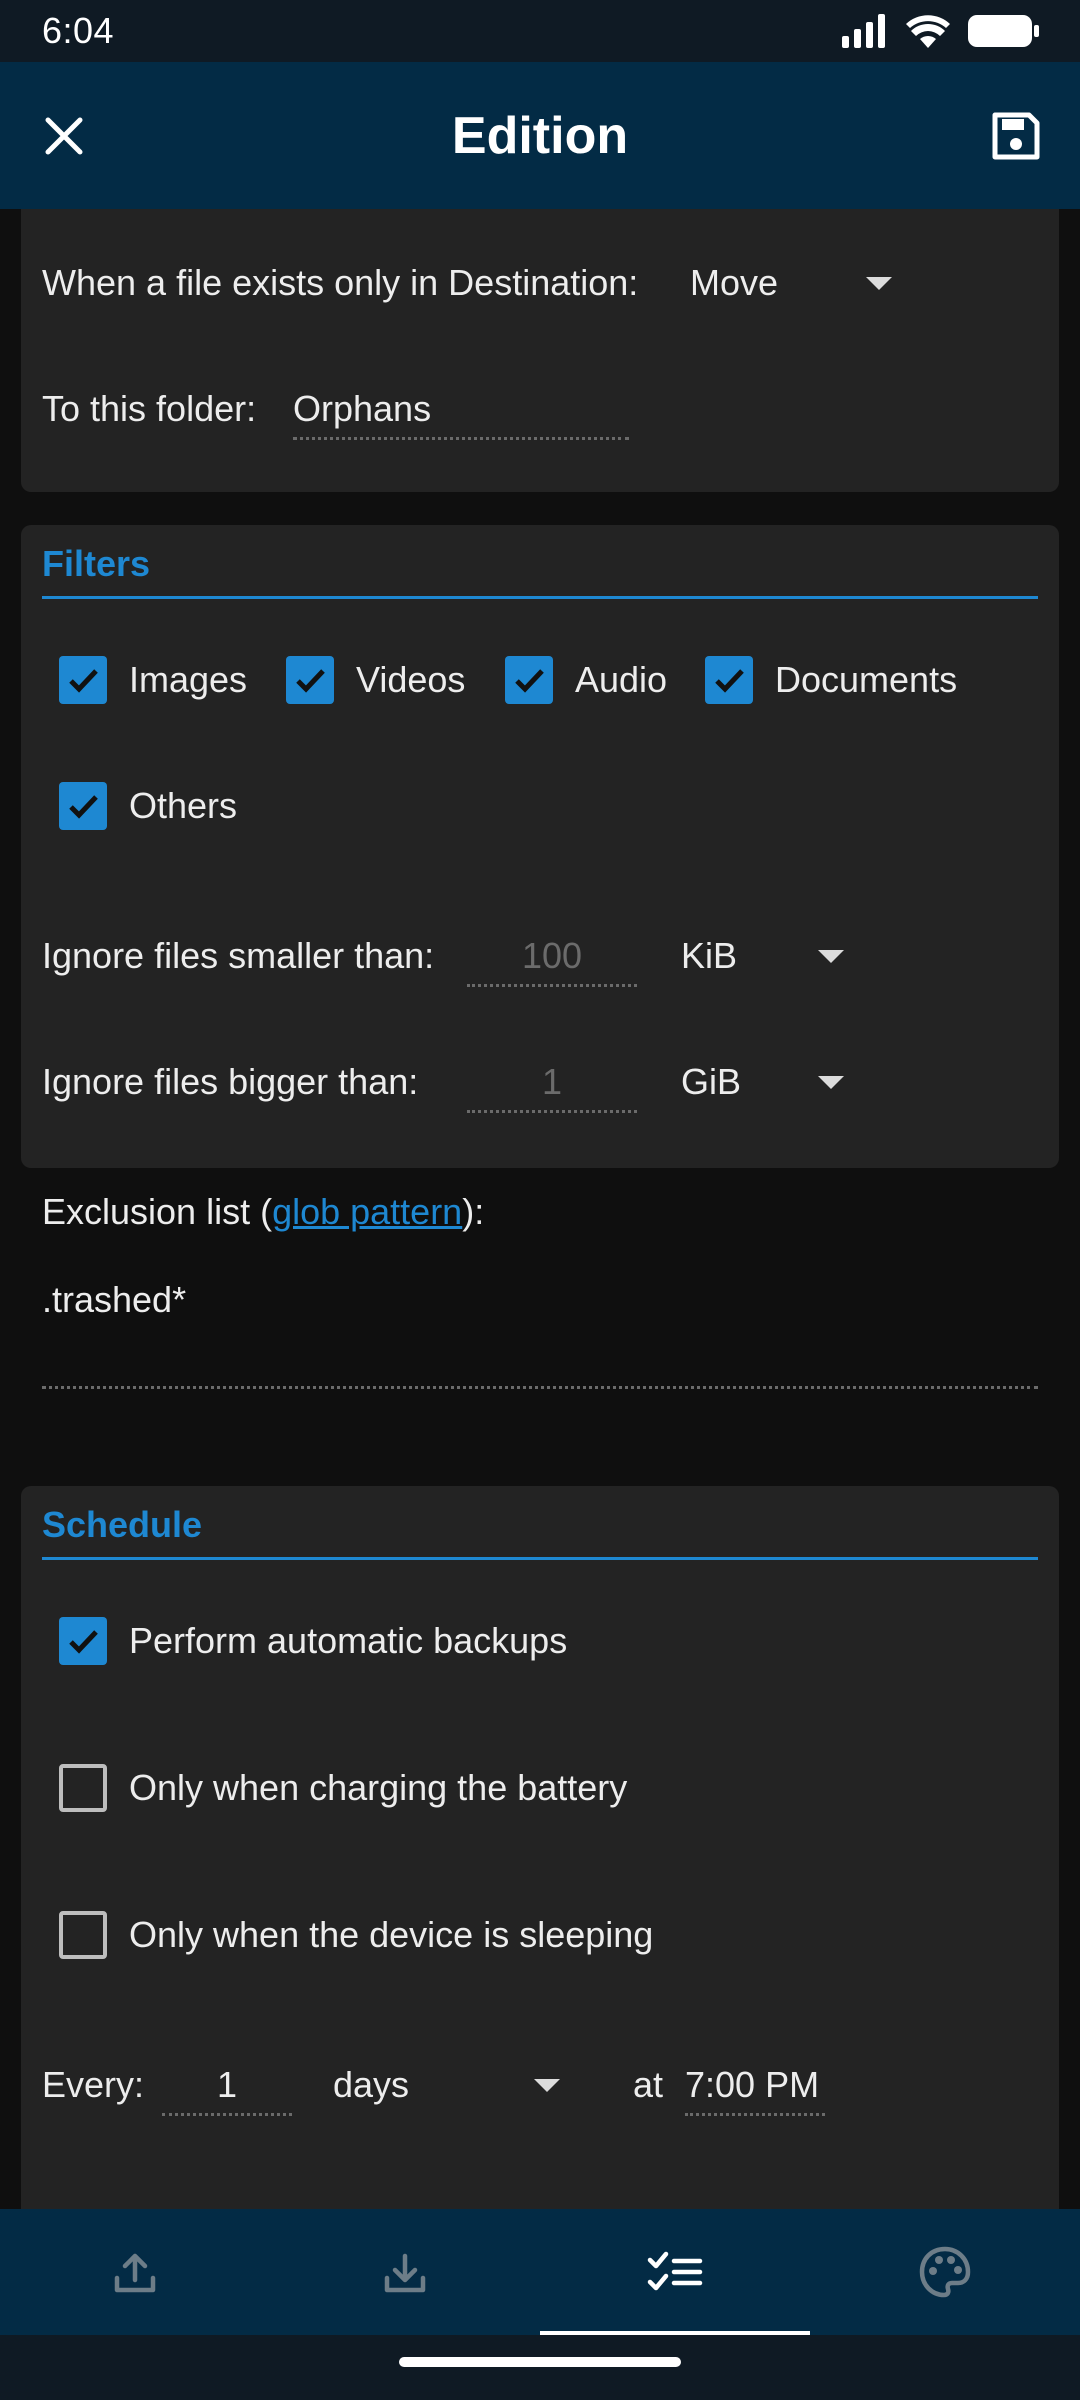 This screenshot has height=2400, width=1080. I want to click on bottom-nav, so click(540, 2272).